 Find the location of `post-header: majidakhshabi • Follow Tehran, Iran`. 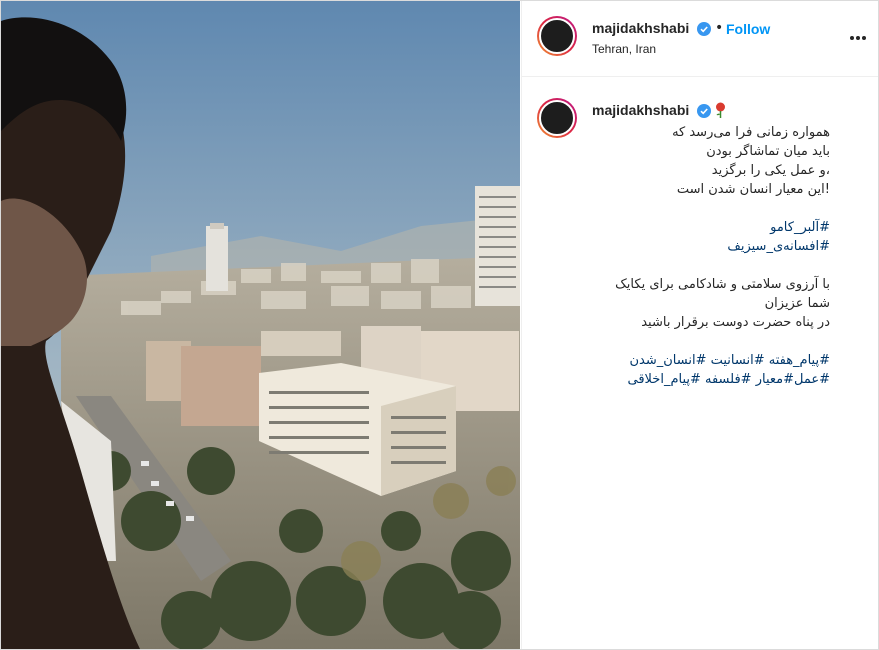

post-header: majidakhshabi • Follow Tehran, Iran is located at coordinates (700, 39).